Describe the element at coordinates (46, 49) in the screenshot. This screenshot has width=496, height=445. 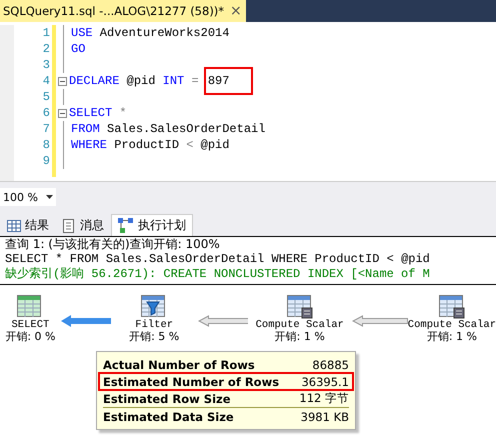
I see `line-number: 2` at that location.